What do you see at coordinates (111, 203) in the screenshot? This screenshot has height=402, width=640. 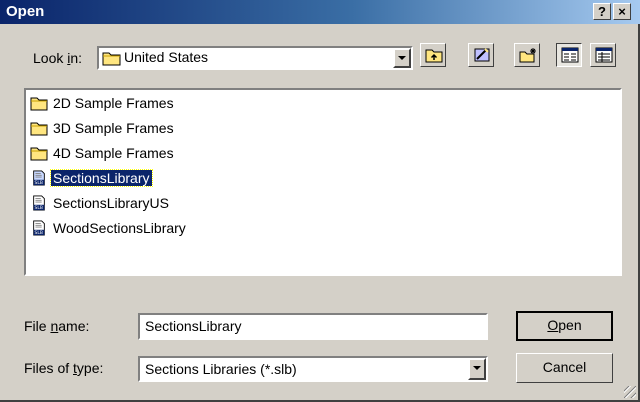 I see `list-item-name: SectionsLibraryUS` at bounding box center [111, 203].